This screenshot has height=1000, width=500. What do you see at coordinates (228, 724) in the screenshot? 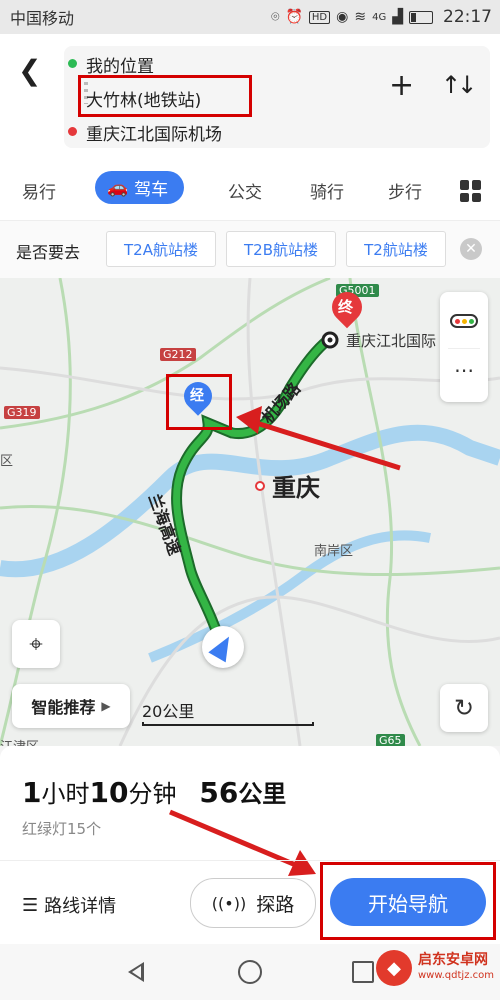
I see `scale-bar` at bounding box center [228, 724].